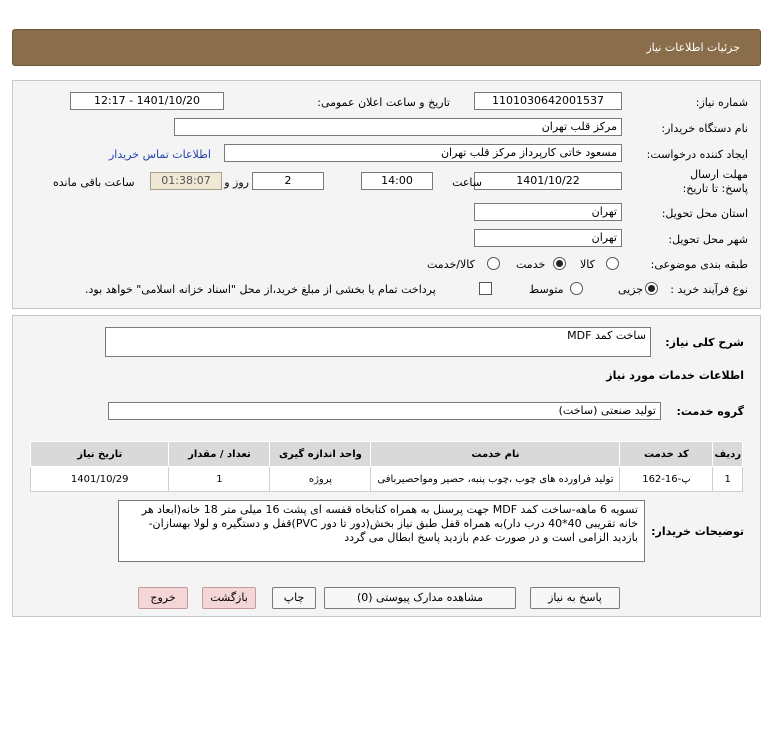 The height and width of the screenshot is (745, 770). Describe the element at coordinates (378, 342) in the screenshot. I see `summary-field: ساخت کمد MDF` at that location.